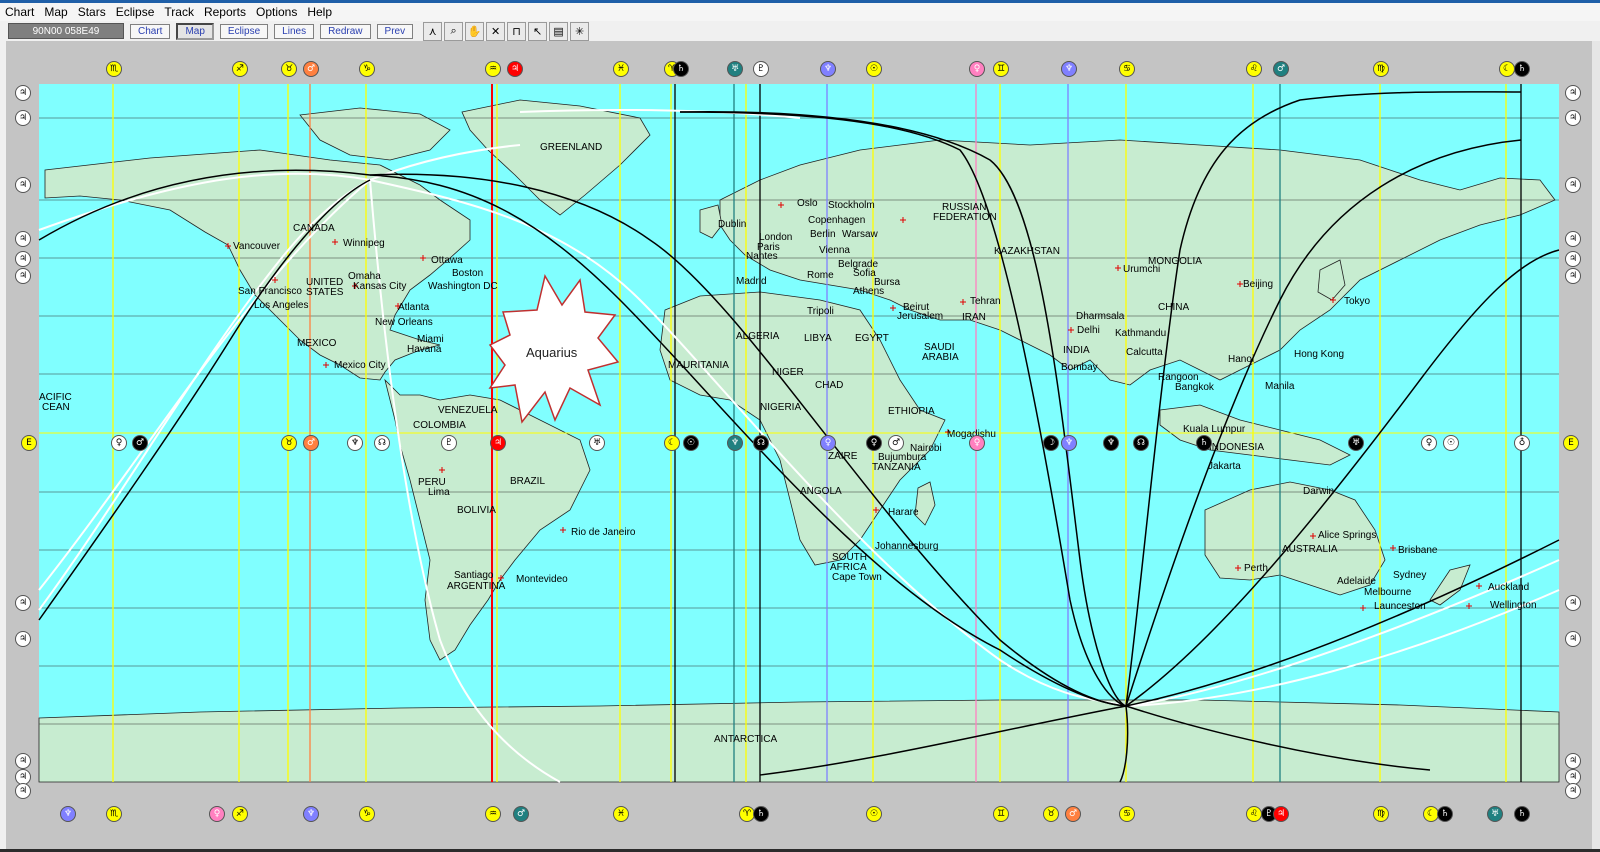 This screenshot has width=1600, height=852. Describe the element at coordinates (314, 228) in the screenshot. I see `label-canada: CANADA` at that location.